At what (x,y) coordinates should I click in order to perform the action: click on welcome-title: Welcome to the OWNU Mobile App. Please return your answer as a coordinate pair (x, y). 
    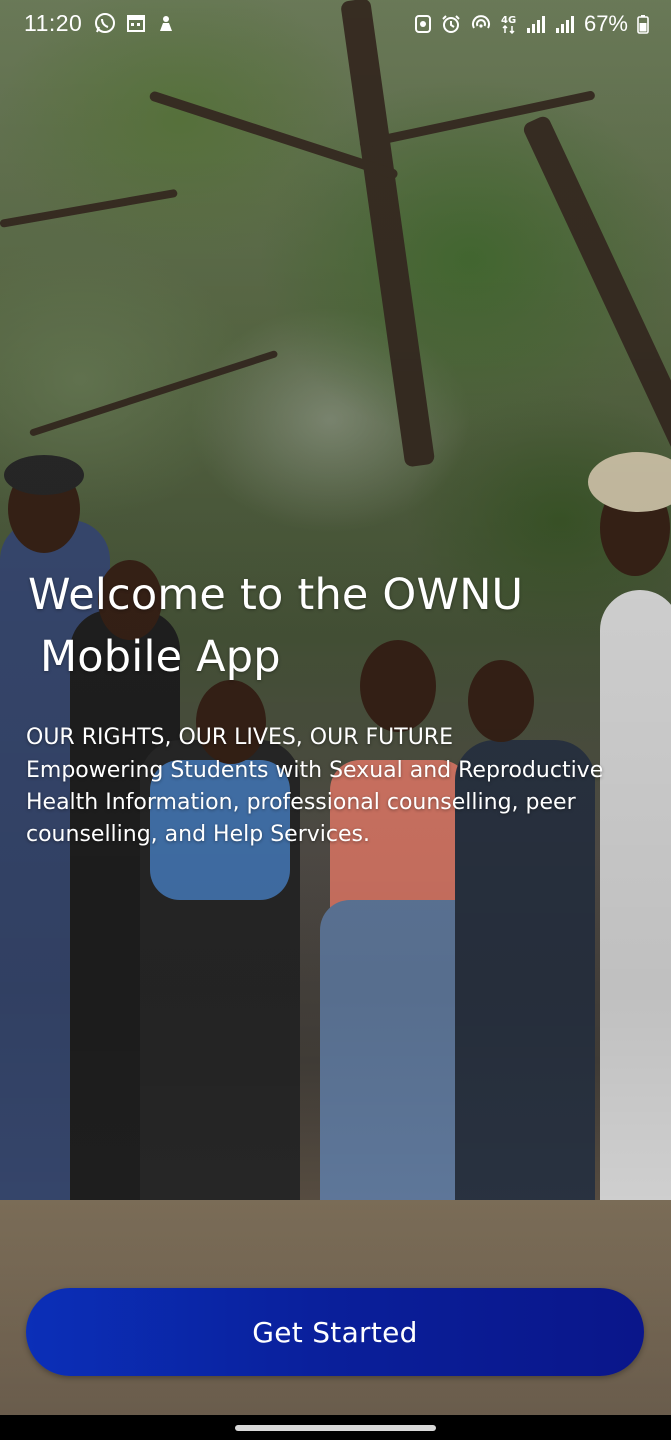
    Looking at the image, I should click on (328, 626).